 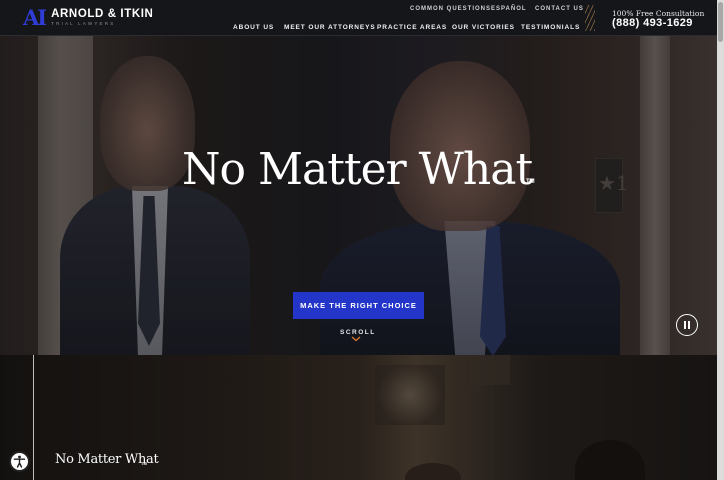 I want to click on logo-mark: AI, so click(x=35, y=17).